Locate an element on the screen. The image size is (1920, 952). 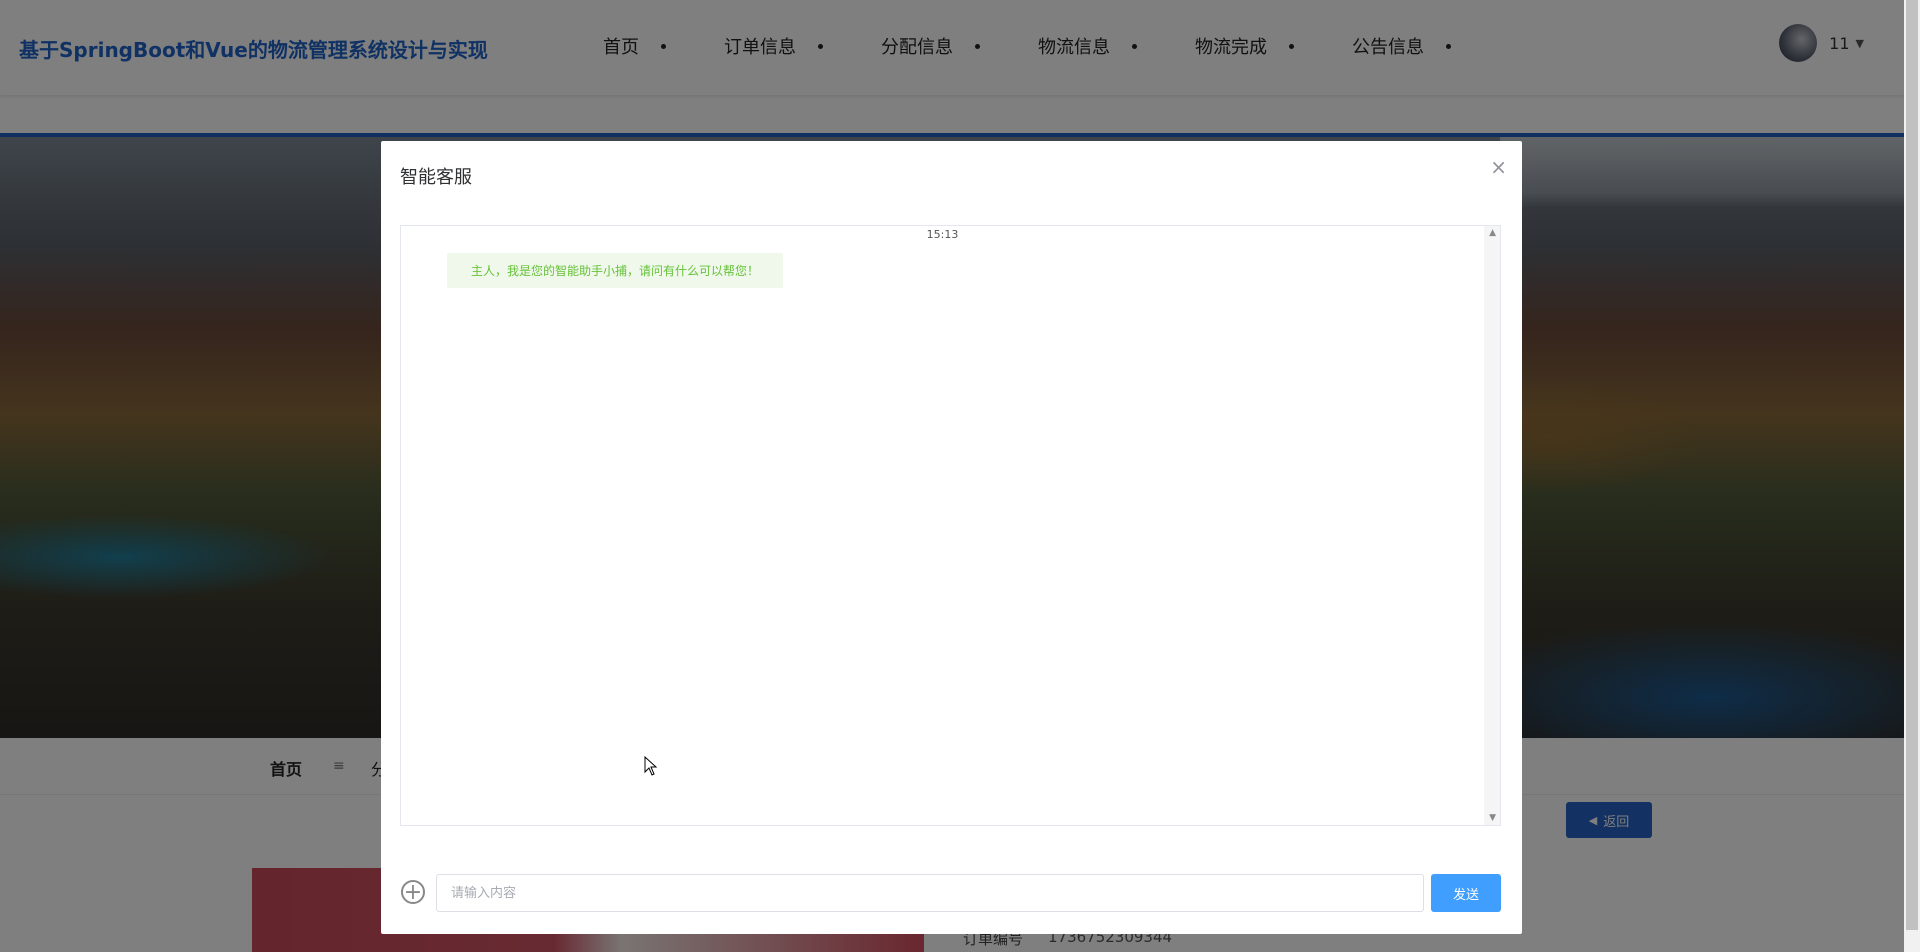
page-scrollbar is located at coordinates (1912, 476).